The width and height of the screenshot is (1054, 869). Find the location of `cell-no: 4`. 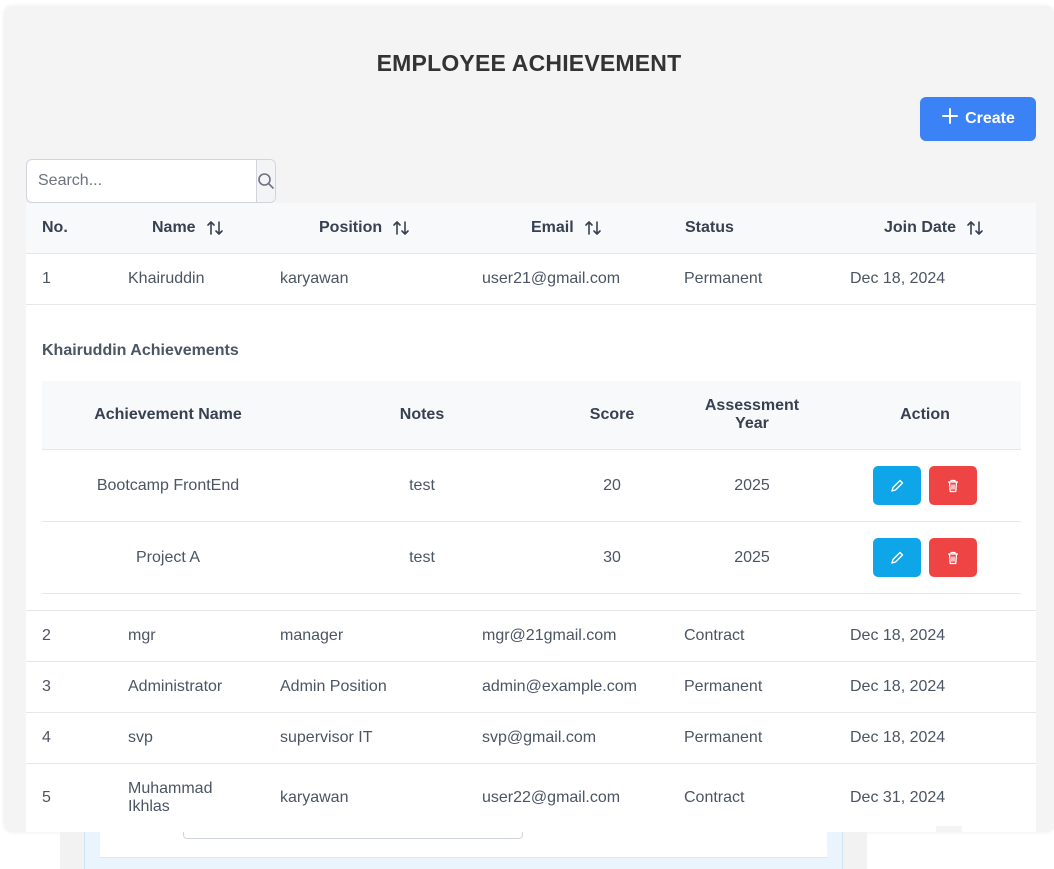

cell-no: 4 is located at coordinates (46, 737).